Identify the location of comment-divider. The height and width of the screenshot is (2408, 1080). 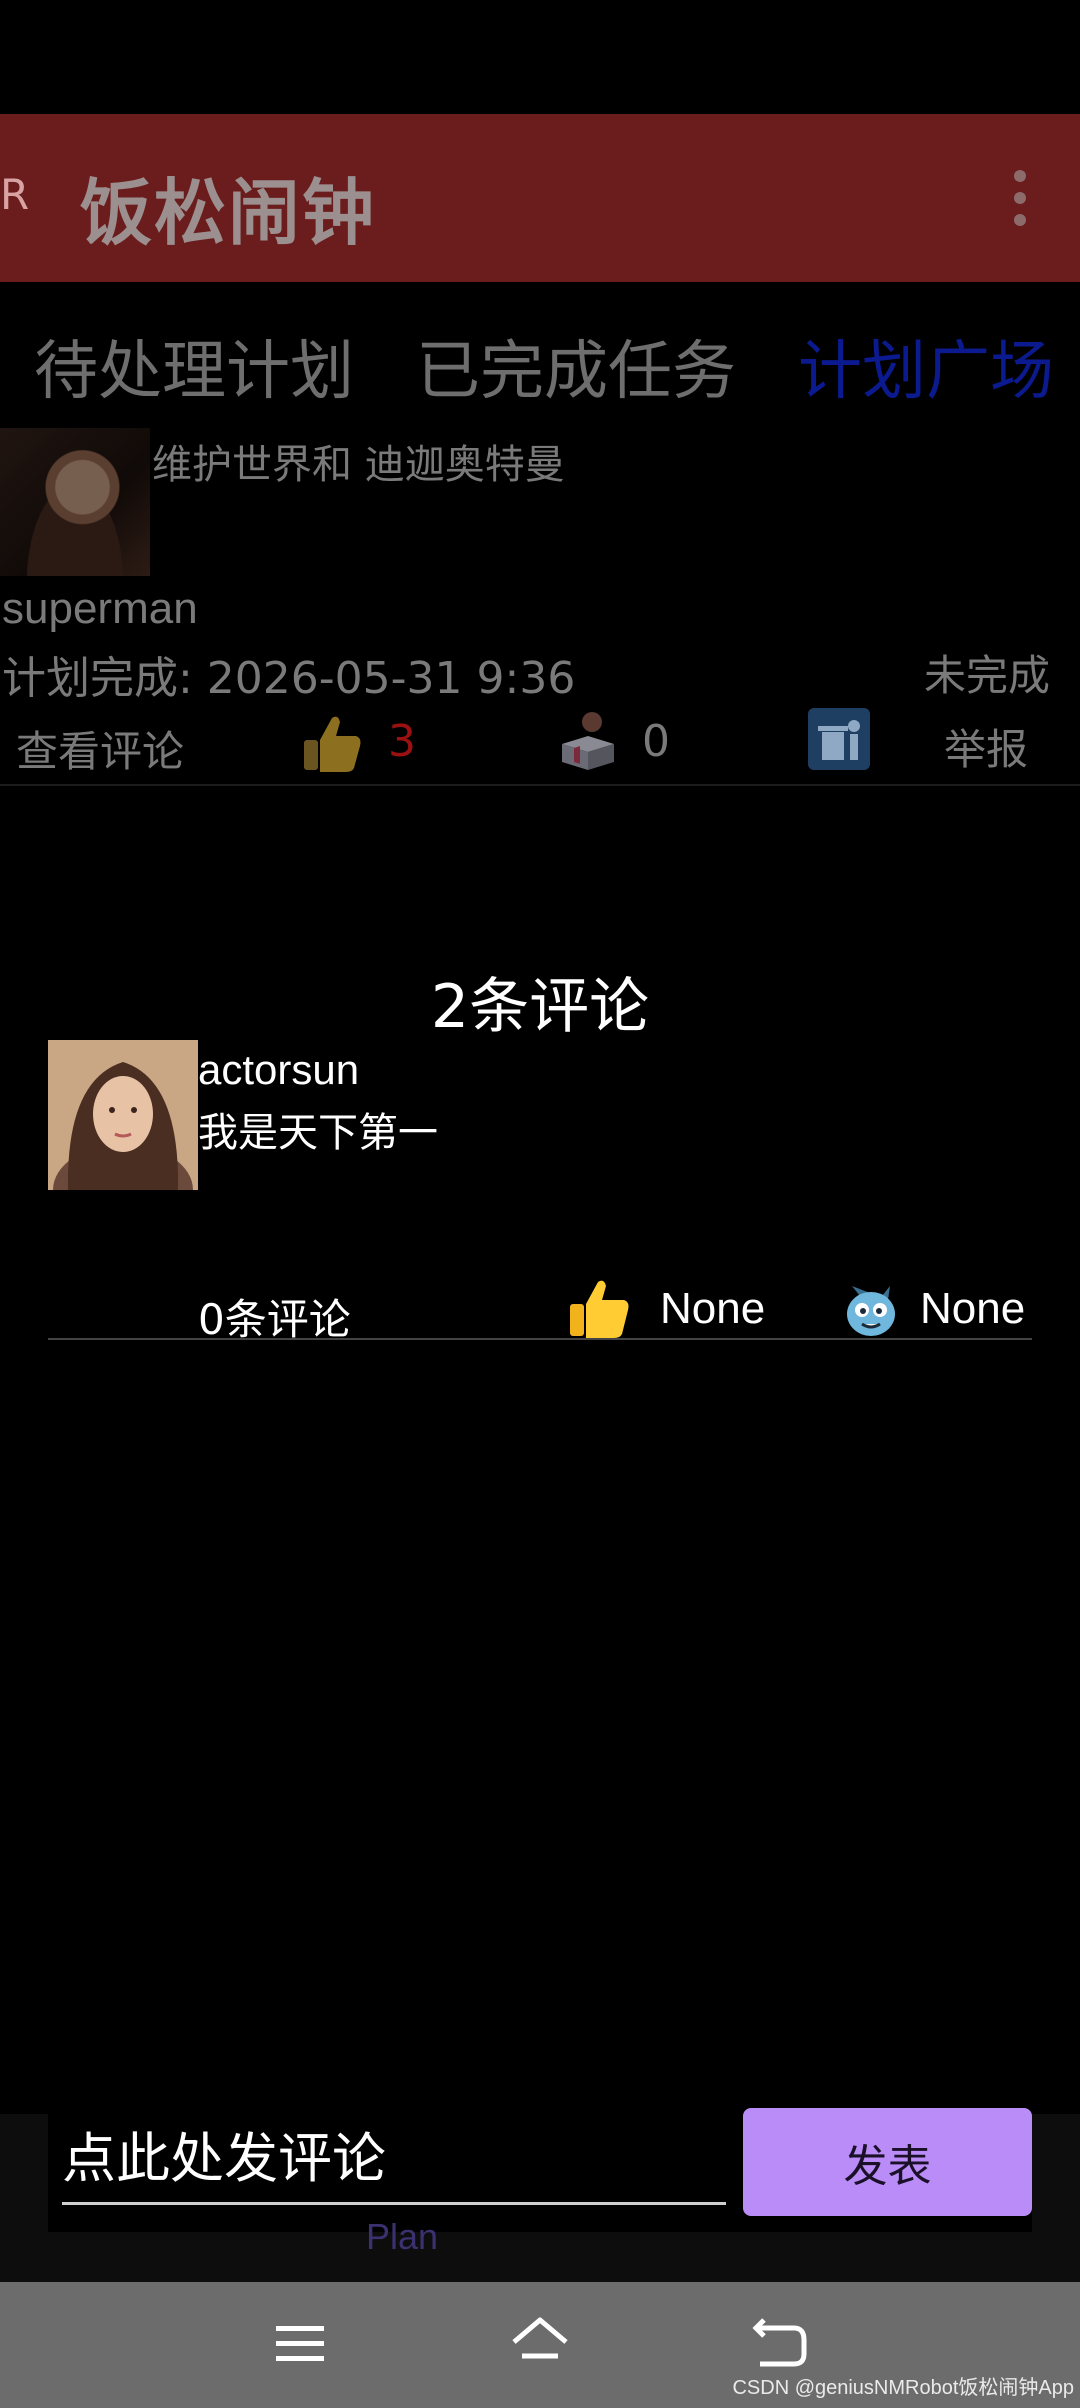
(540, 1339).